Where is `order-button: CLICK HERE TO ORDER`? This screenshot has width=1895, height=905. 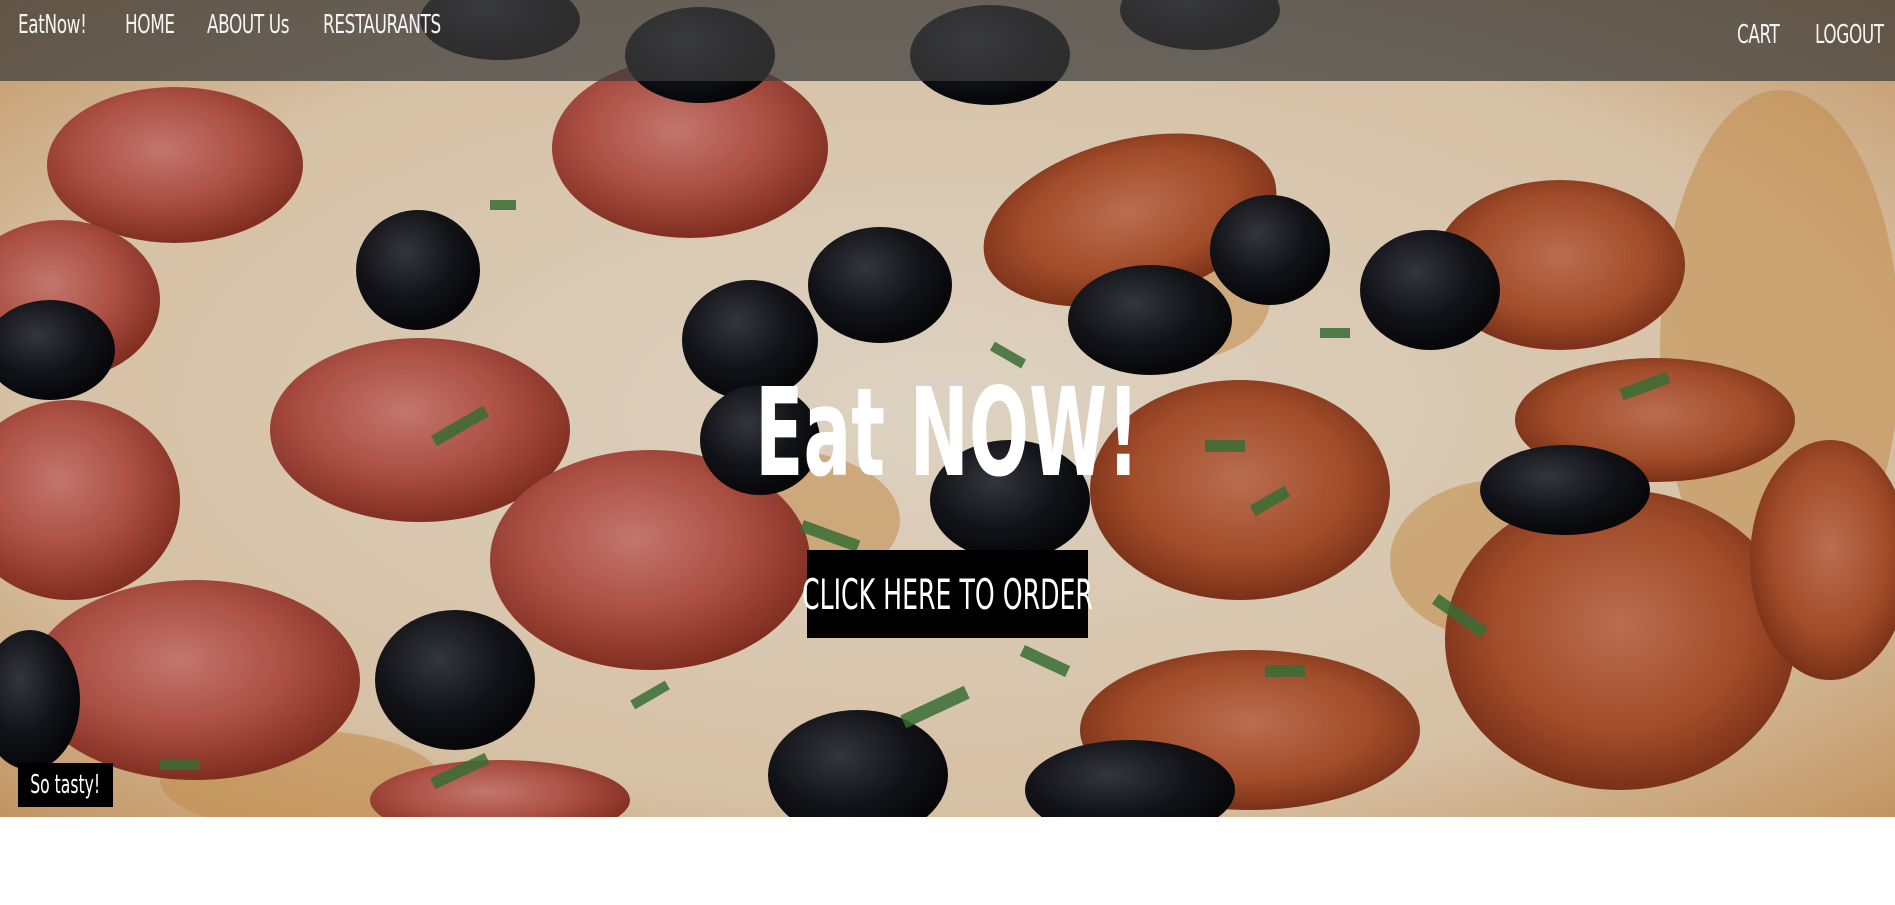 order-button: CLICK HERE TO ORDER is located at coordinates (947, 594).